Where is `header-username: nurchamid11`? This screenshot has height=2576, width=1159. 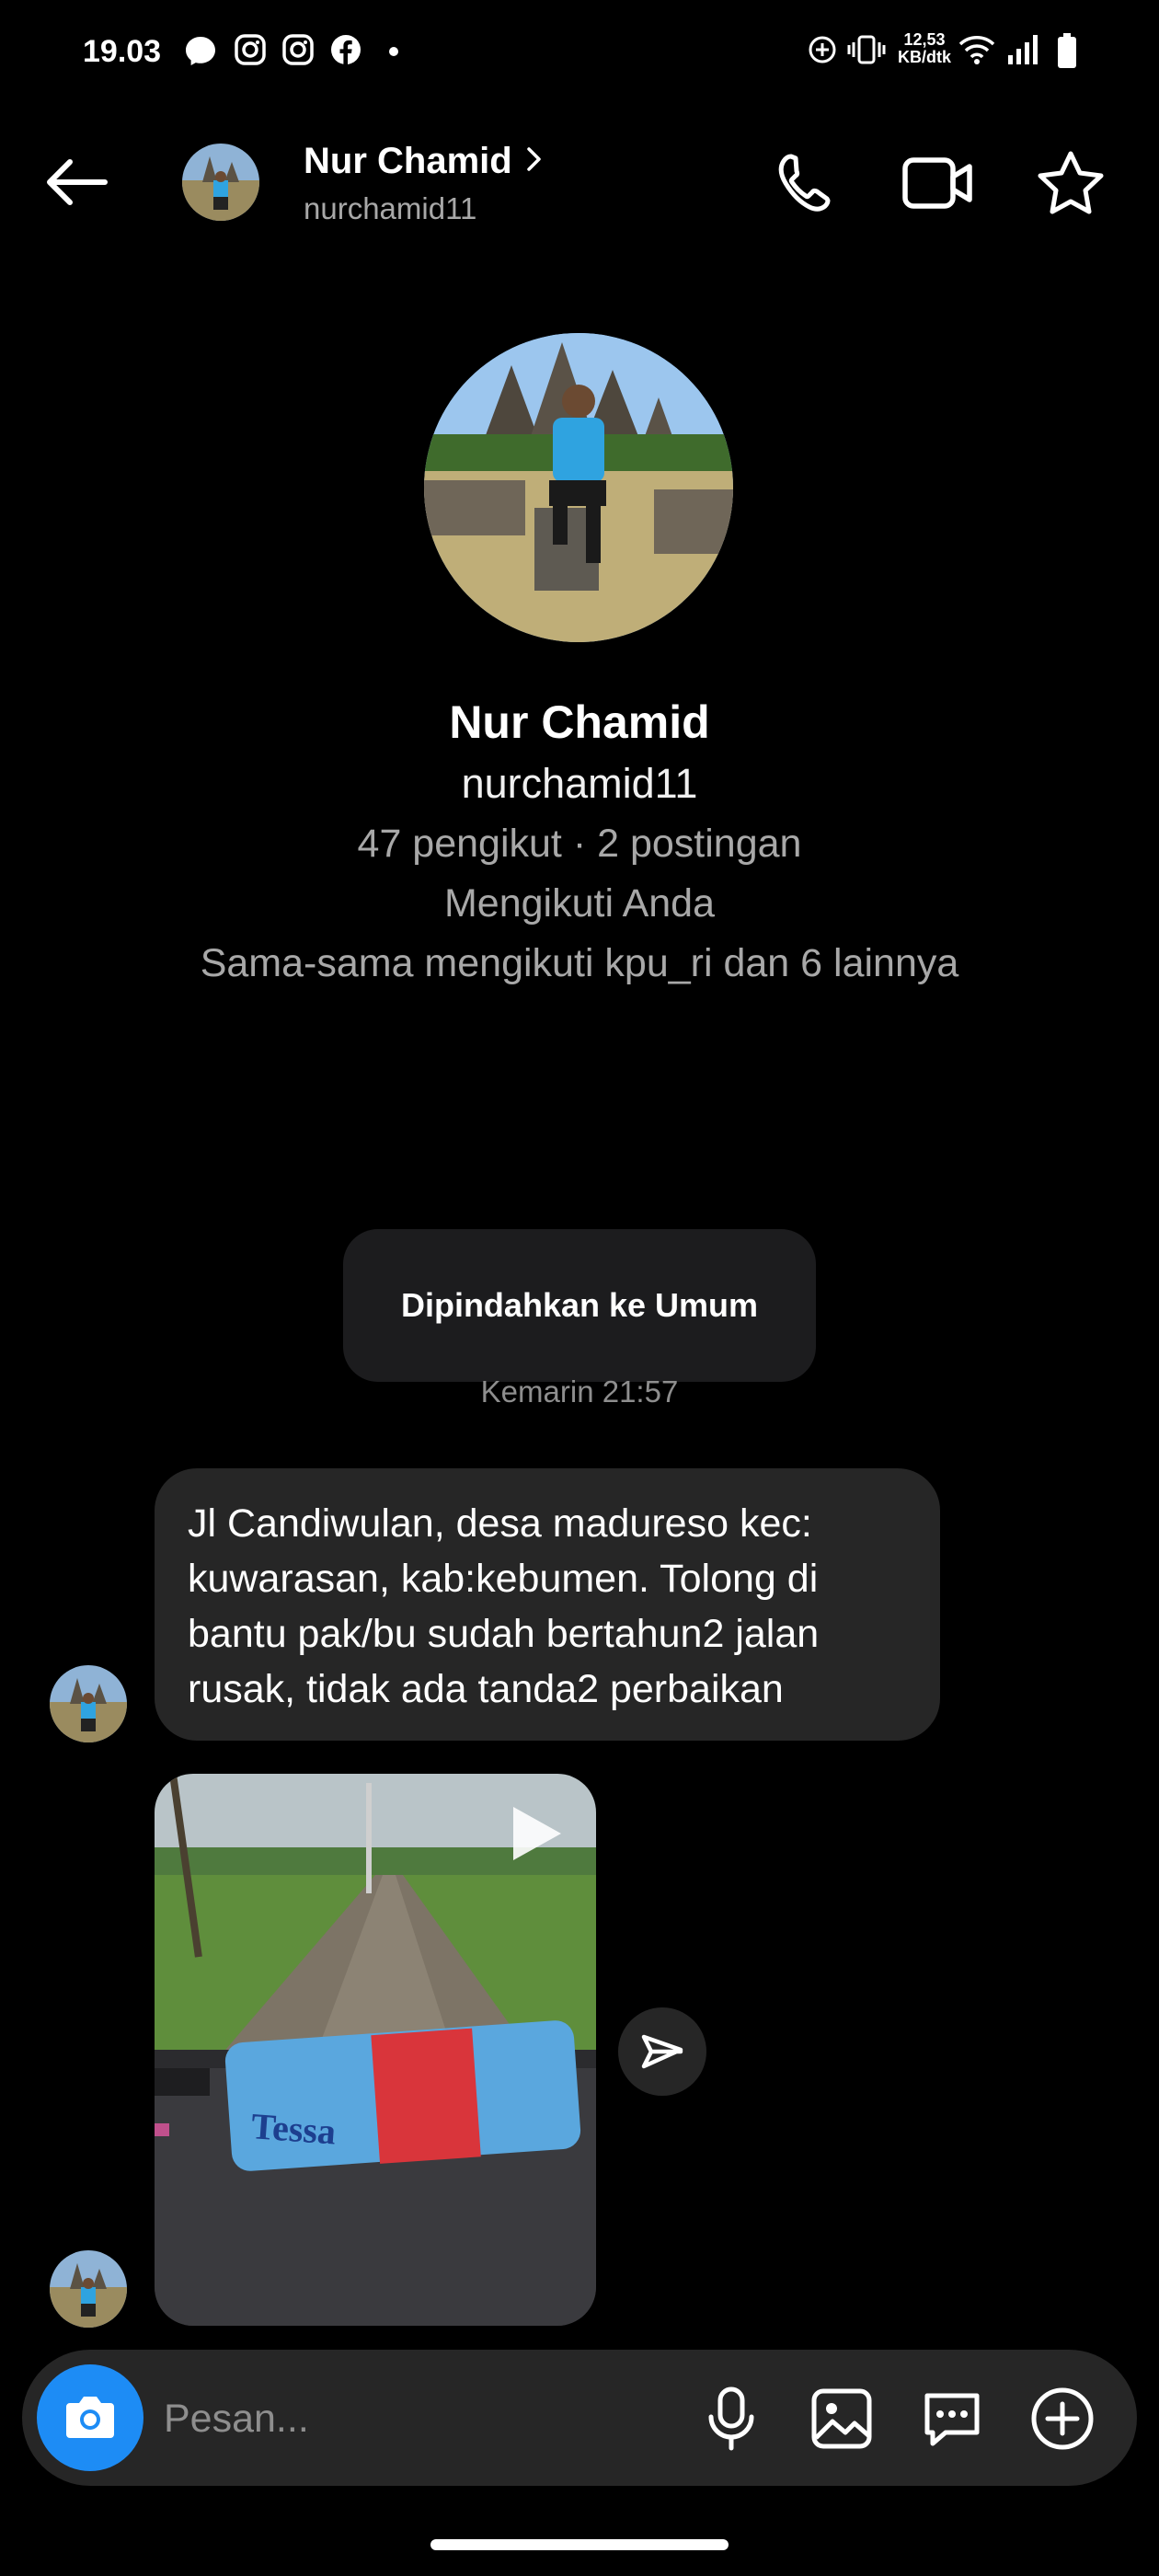
header-username: nurchamid11 is located at coordinates (390, 208).